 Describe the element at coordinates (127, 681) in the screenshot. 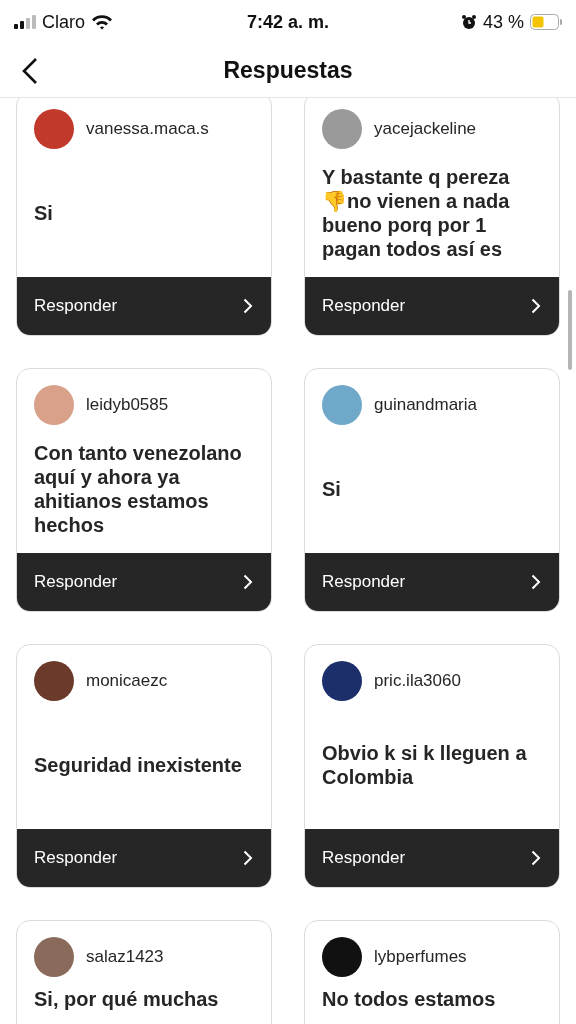

I see `username: monicaezc` at that location.